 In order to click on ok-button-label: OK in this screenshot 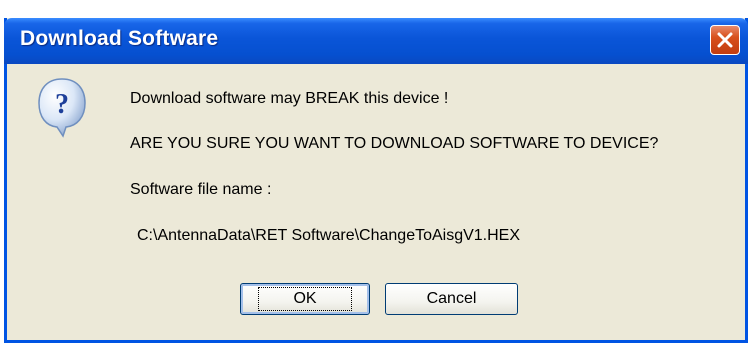, I will do `click(305, 299)`.